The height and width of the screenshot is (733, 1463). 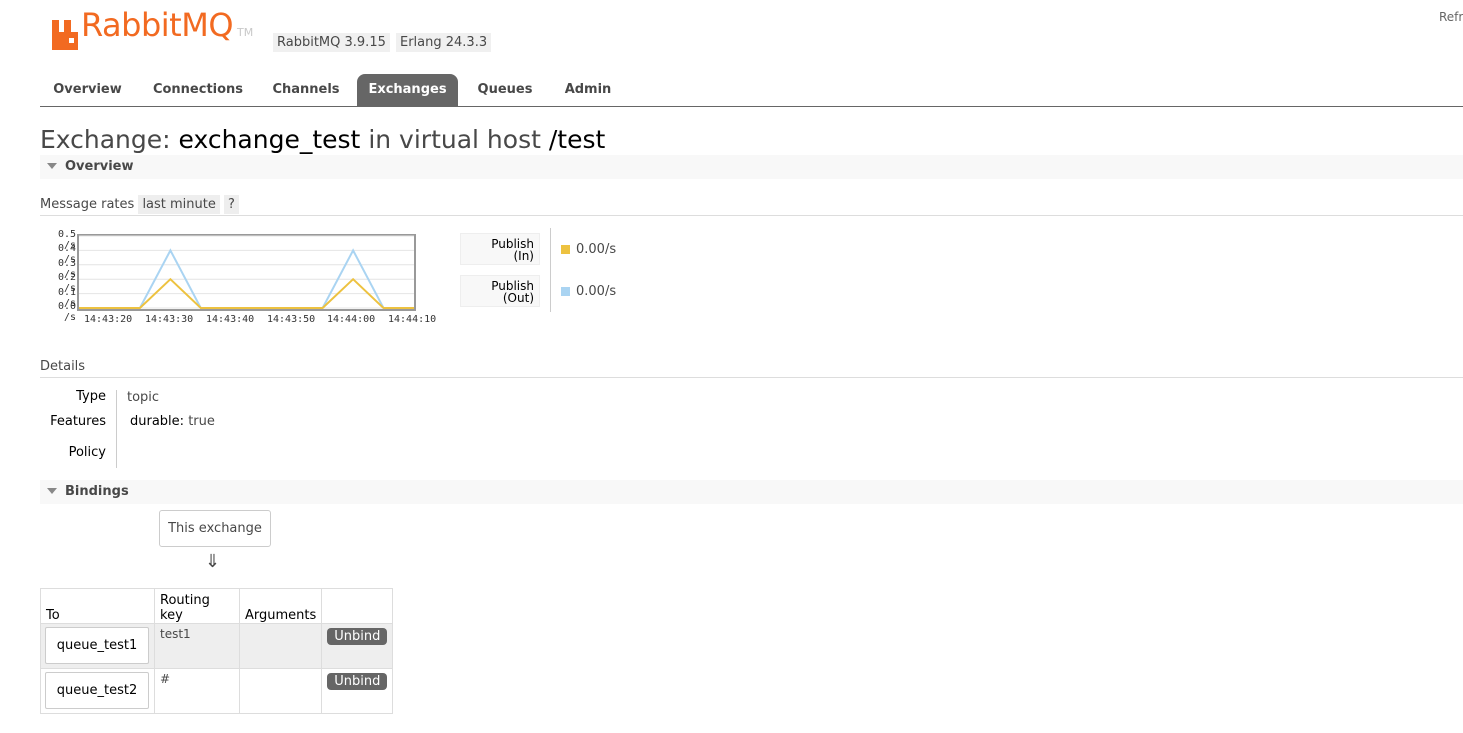 I want to click on x-tick-label: 14:43:30, so click(x=169, y=319).